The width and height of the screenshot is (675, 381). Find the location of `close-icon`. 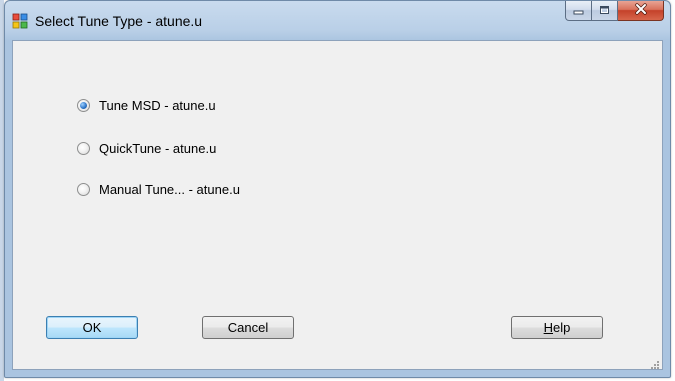

close-icon is located at coordinates (641, 11).